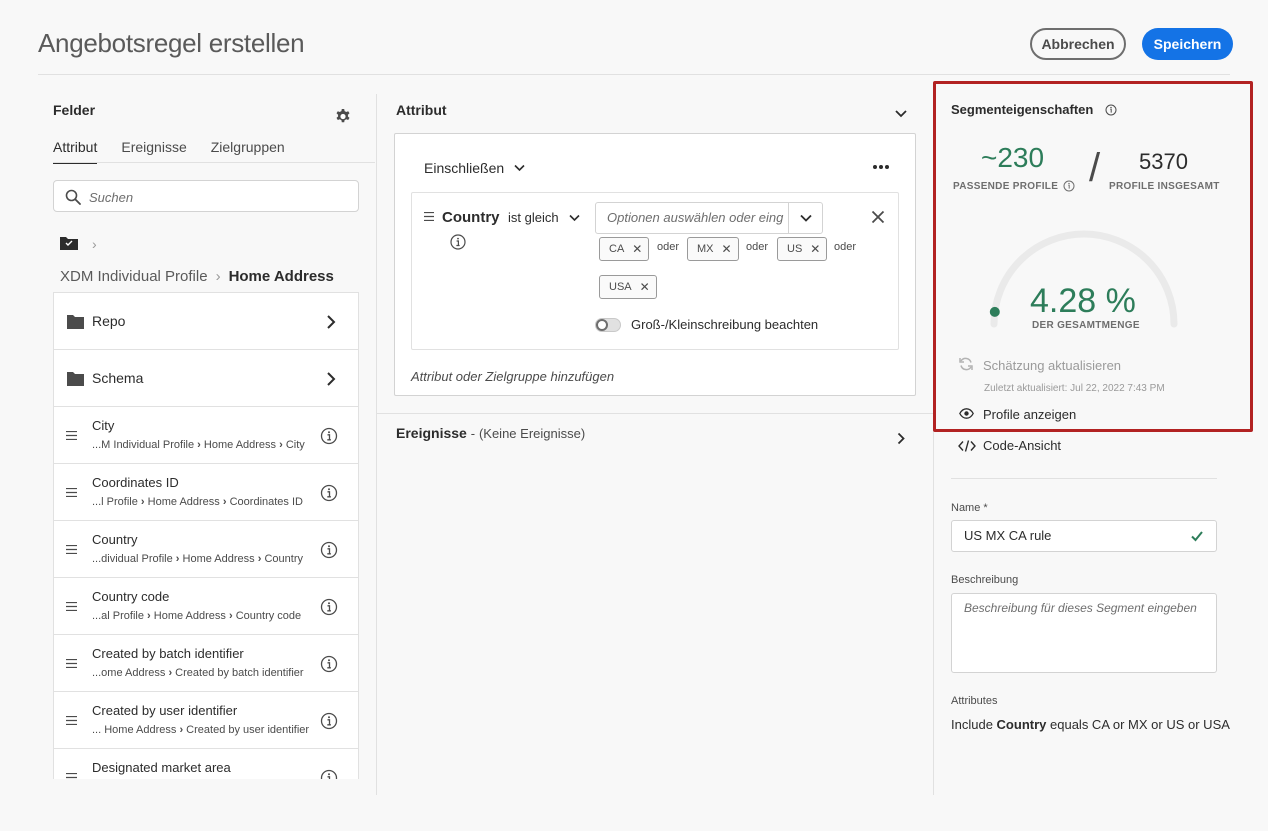  I want to click on operator-dropdown: ist gleich, so click(544, 217).